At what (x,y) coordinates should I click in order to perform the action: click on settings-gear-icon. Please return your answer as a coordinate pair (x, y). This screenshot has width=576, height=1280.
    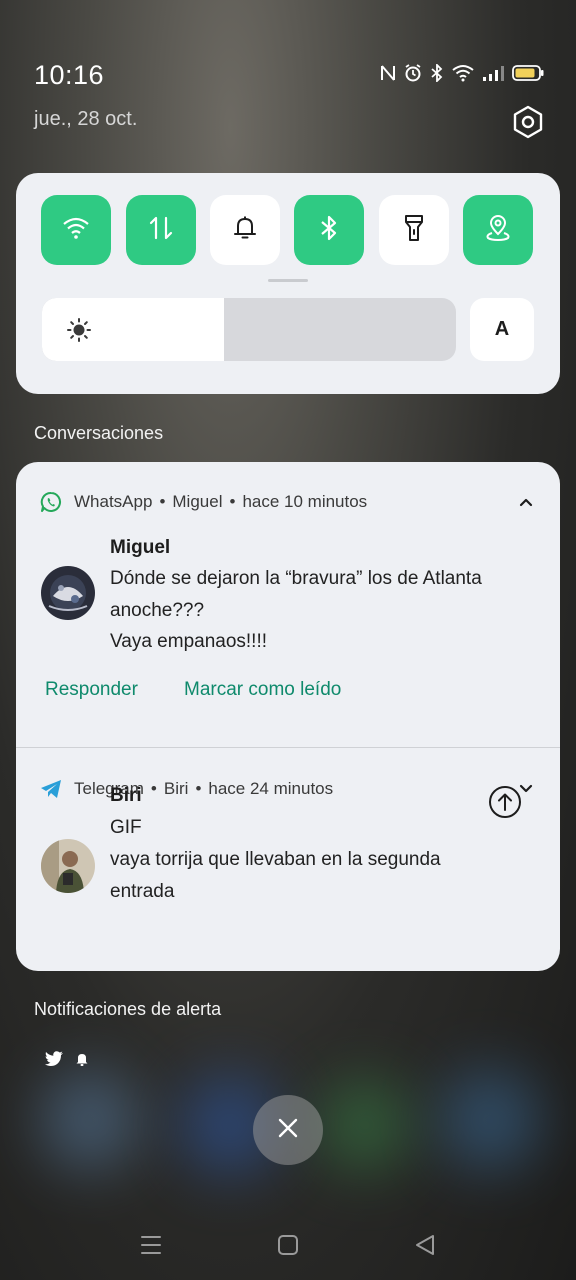
    Looking at the image, I should click on (528, 122).